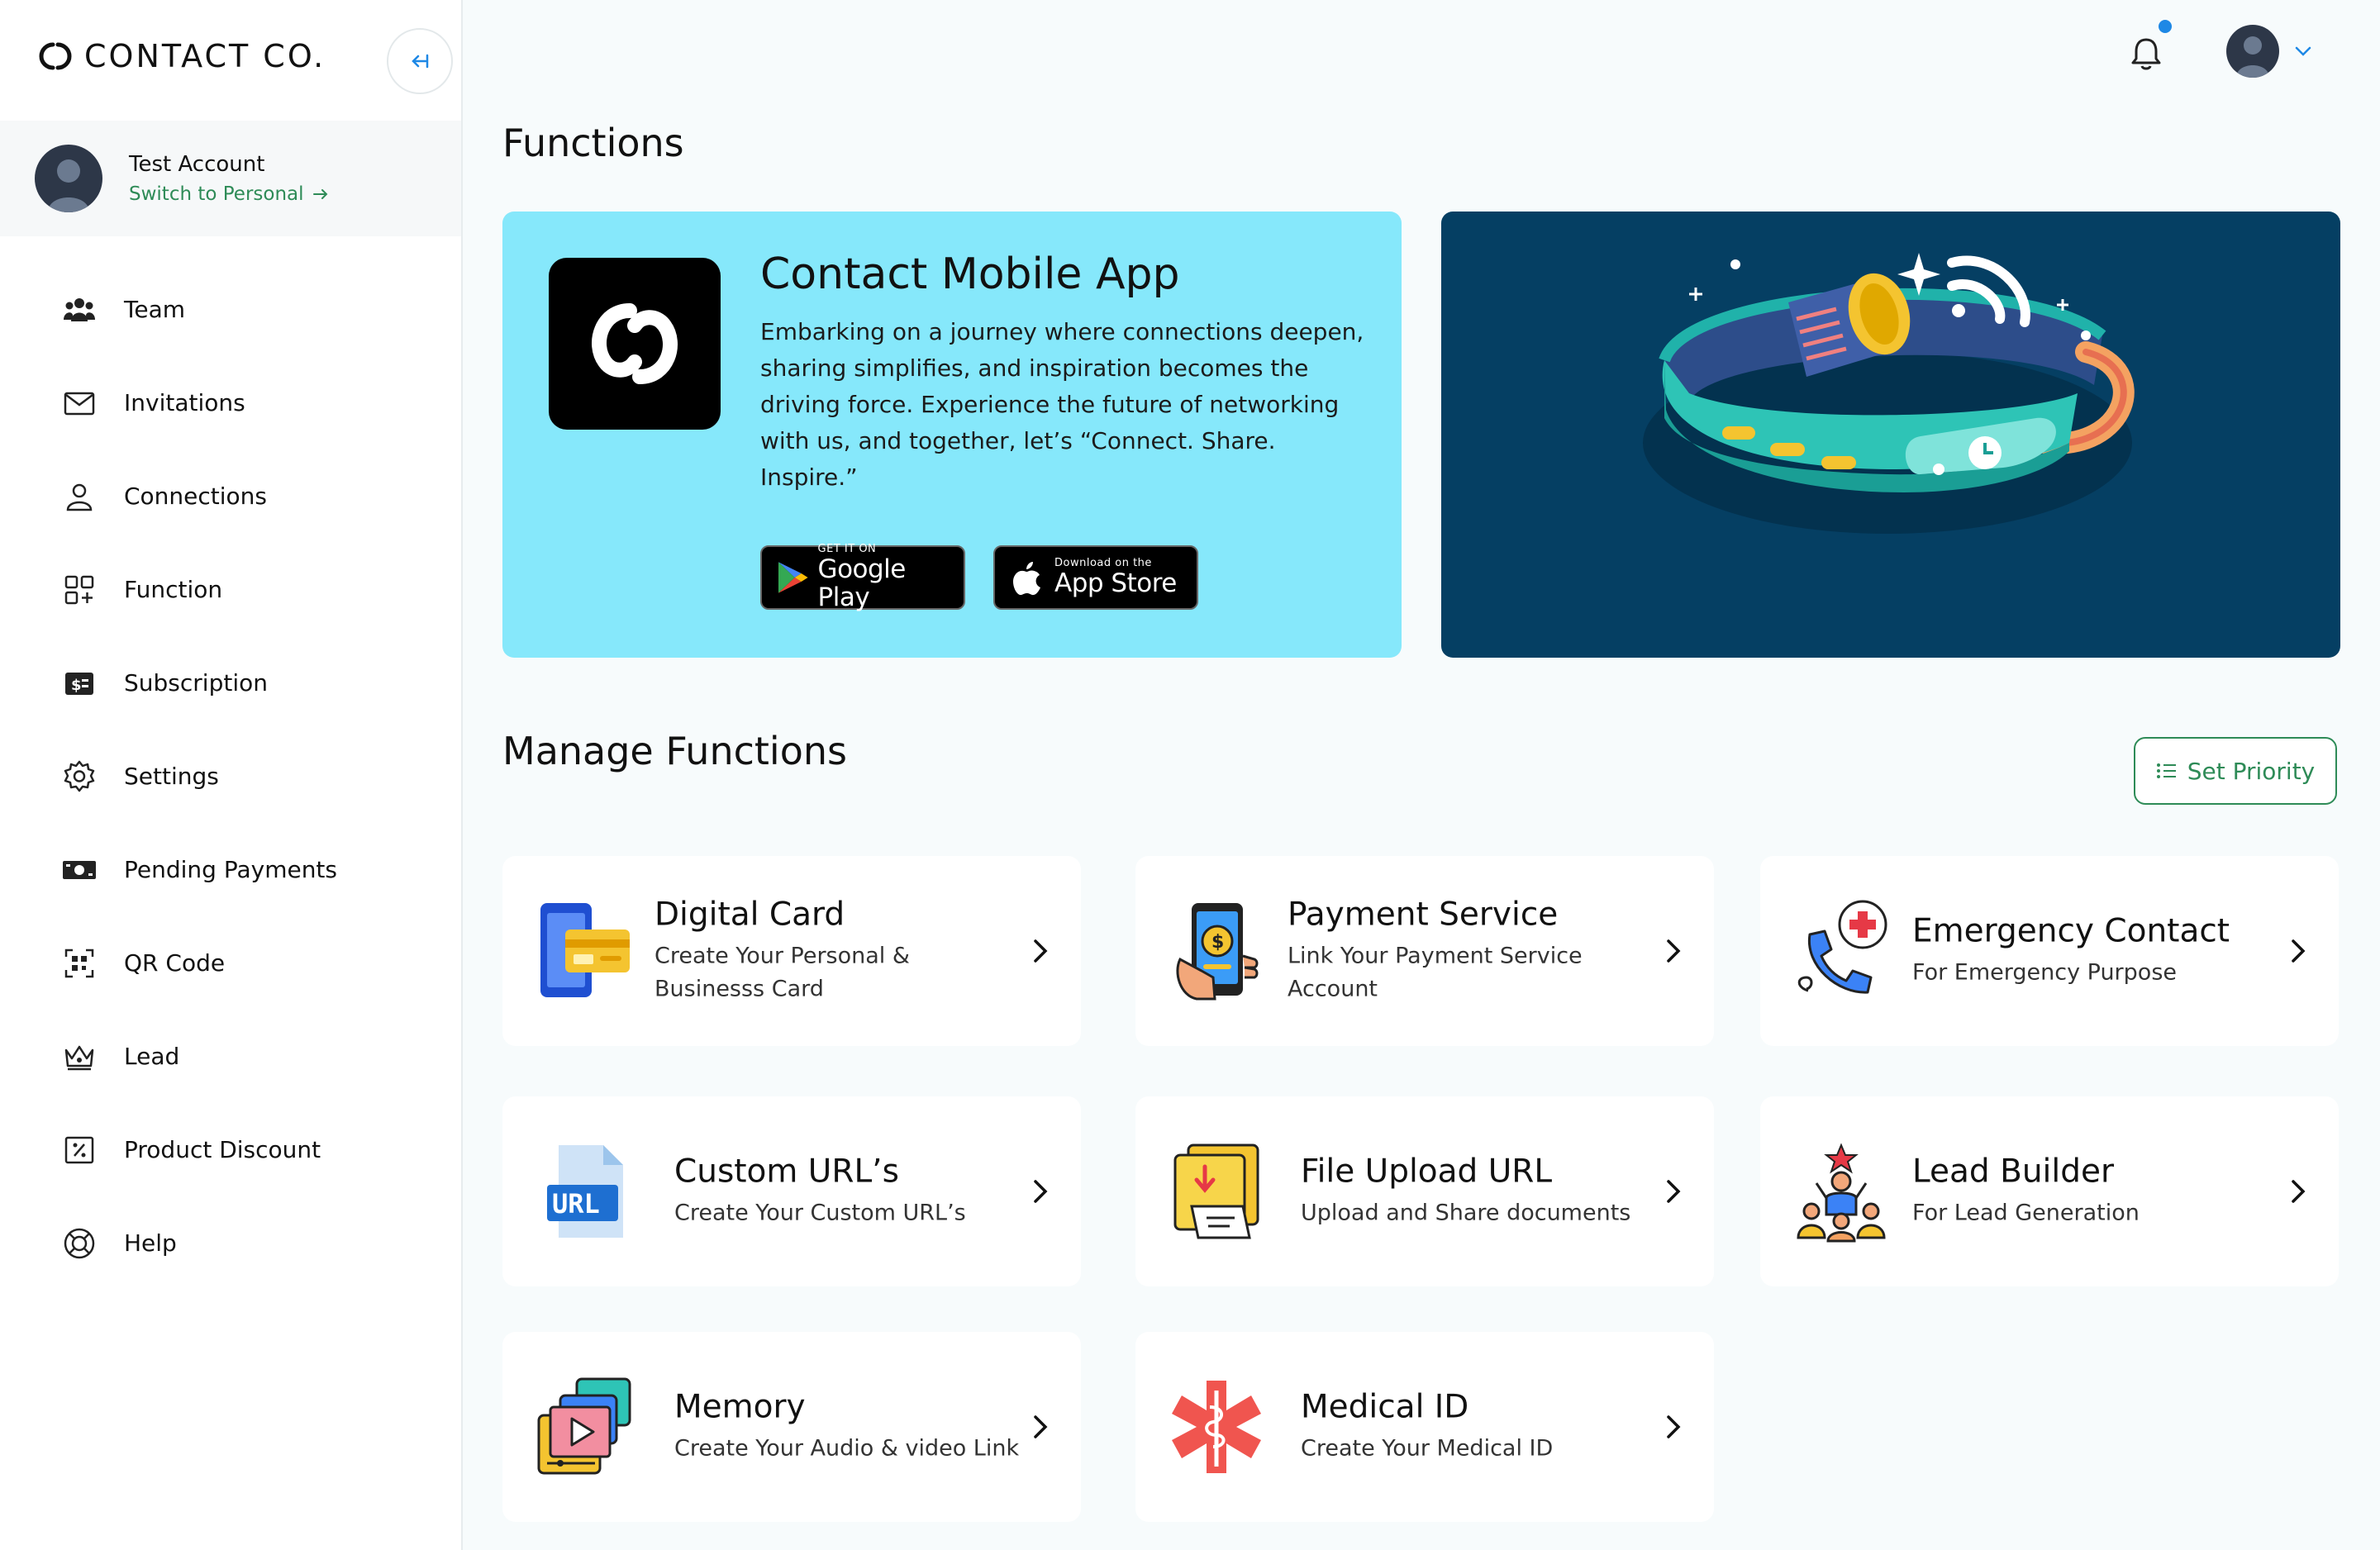  What do you see at coordinates (175, 963) in the screenshot?
I see `sidebar-item-label: QR Code` at bounding box center [175, 963].